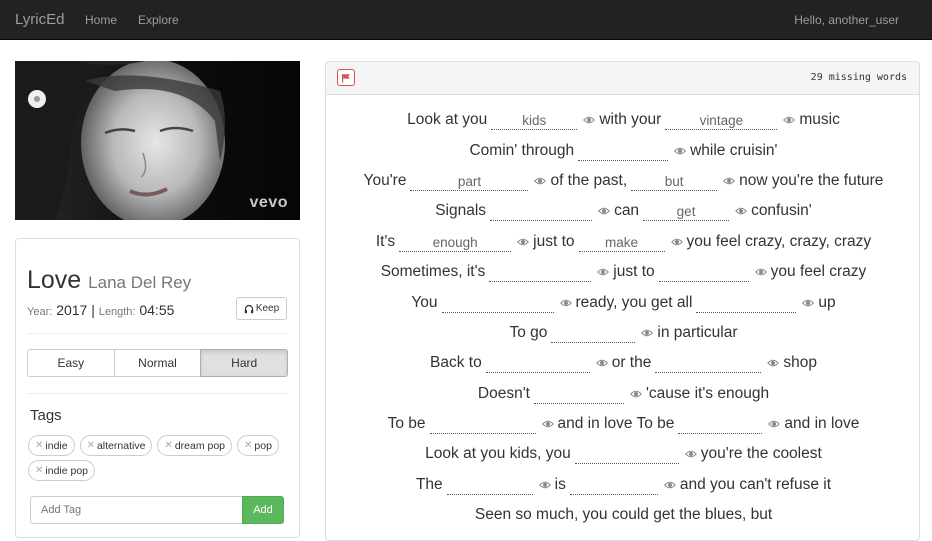 Image resolution: width=932 pixels, height=541 pixels. What do you see at coordinates (455, 242) in the screenshot?
I see `missing-word-blank: enough` at bounding box center [455, 242].